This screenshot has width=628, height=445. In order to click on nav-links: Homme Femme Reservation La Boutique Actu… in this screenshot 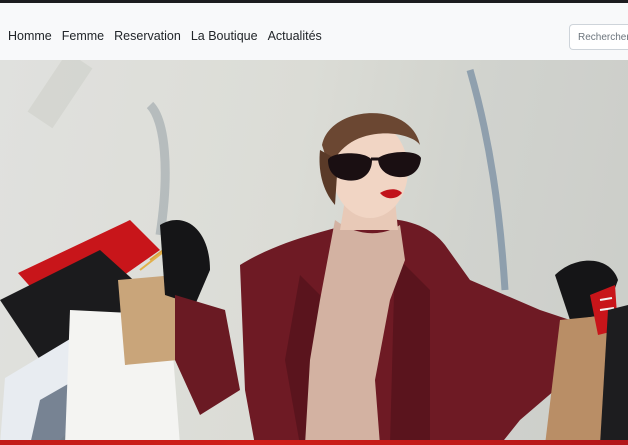, I will do `click(165, 36)`.